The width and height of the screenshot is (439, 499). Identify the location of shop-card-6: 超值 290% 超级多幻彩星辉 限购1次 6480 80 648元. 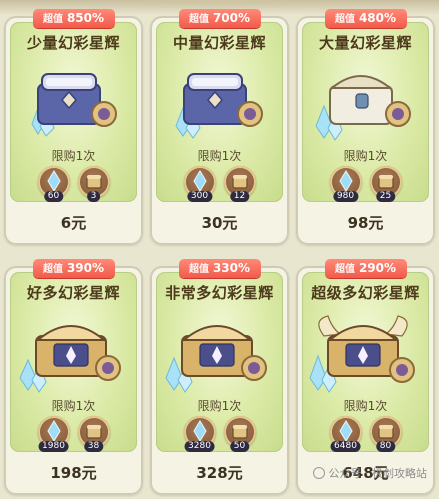
(365, 377).